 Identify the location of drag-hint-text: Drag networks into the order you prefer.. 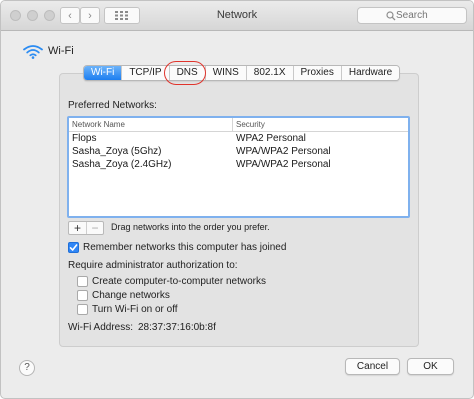
(190, 227).